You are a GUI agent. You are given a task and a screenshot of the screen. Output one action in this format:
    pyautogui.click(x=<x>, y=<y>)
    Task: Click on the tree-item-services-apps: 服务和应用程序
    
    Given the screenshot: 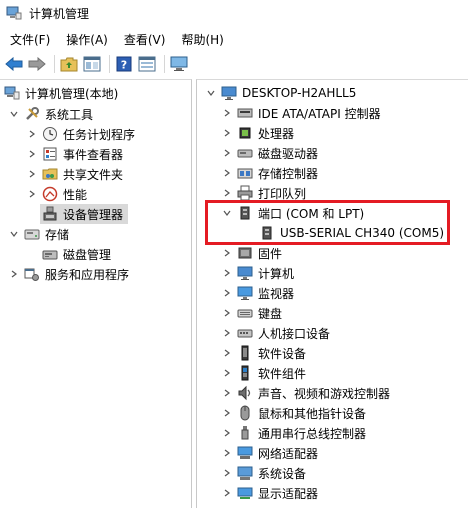 What is the action you would take?
    pyautogui.click(x=68, y=274)
    